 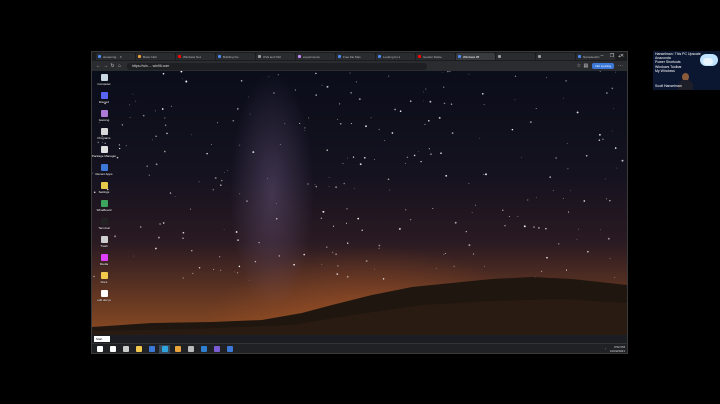 What do you see at coordinates (605, 349) in the screenshot?
I see `network-icon: ◔` at bounding box center [605, 349].